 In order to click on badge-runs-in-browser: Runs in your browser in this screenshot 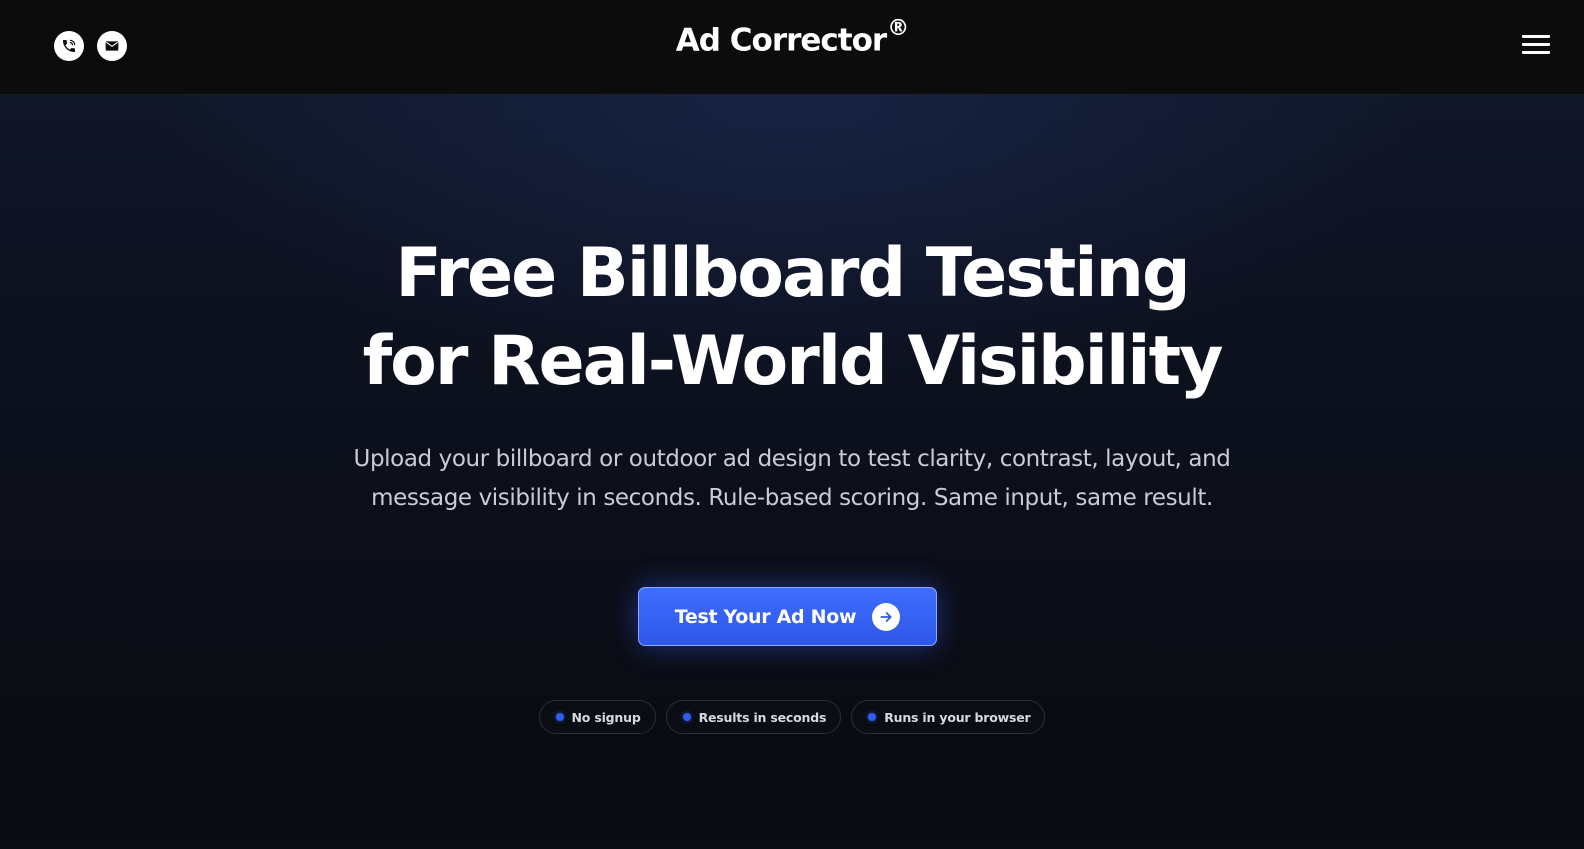, I will do `click(948, 717)`.